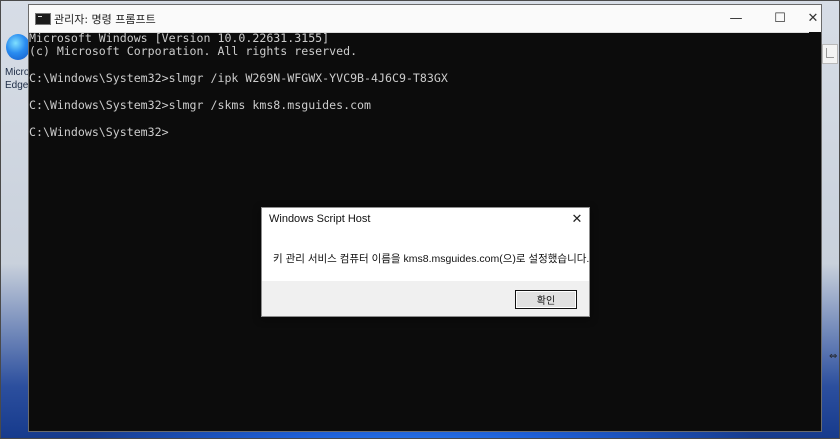  I want to click on terminal-icon, so click(43, 19).